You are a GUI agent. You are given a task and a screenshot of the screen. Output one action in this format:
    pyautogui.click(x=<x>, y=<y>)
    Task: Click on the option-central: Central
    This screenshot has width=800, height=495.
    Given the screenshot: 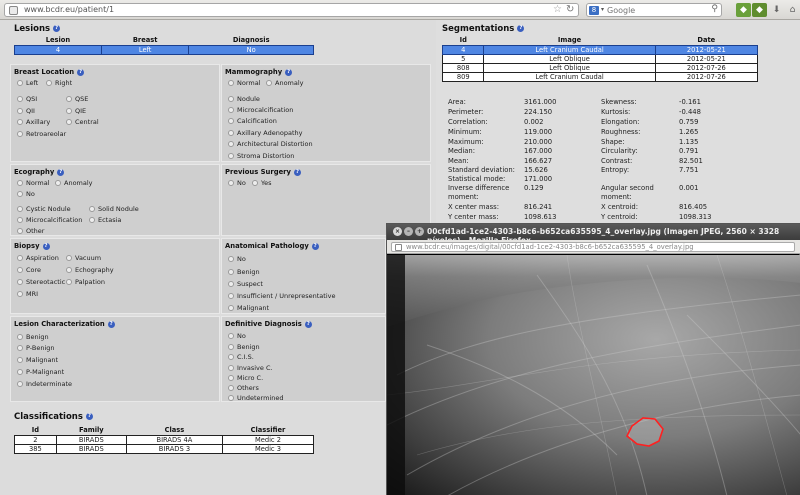 What is the action you would take?
    pyautogui.click(x=82, y=122)
    